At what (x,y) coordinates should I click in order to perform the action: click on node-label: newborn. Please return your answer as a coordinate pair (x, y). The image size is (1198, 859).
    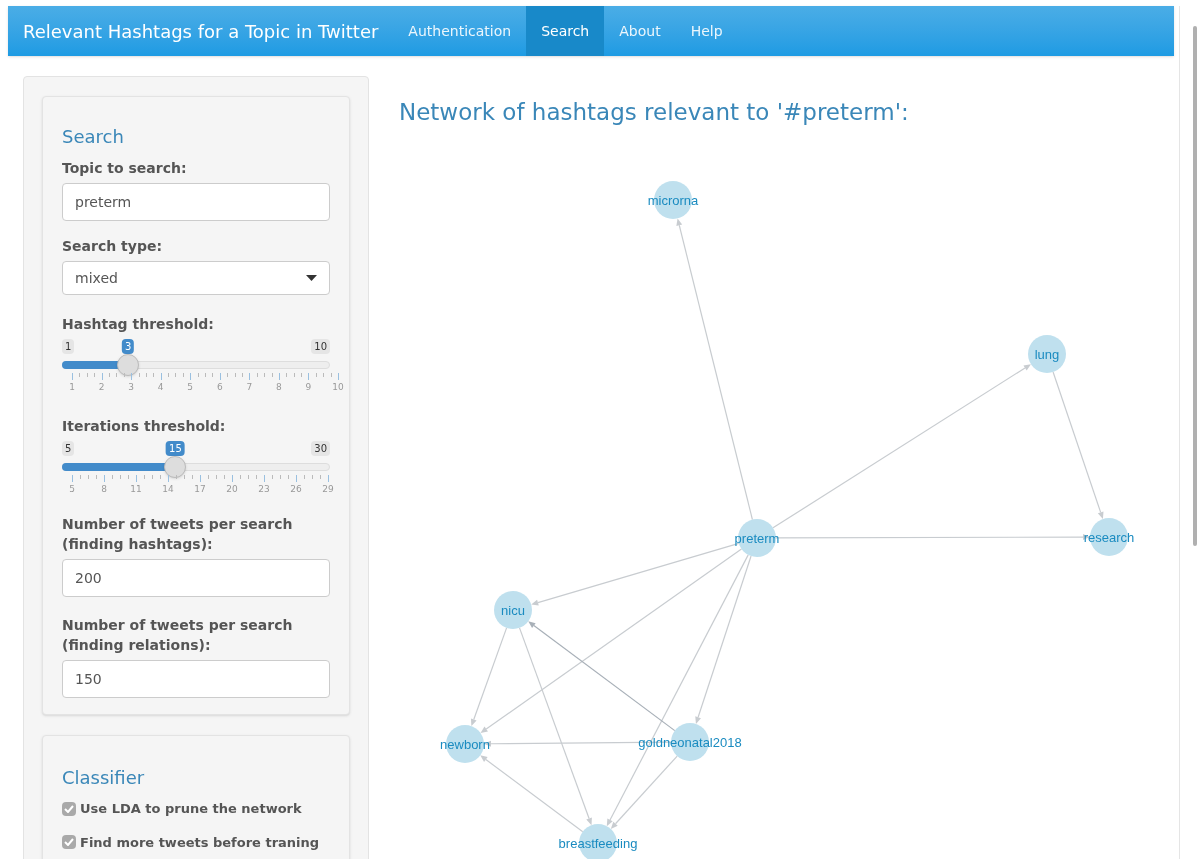
    Looking at the image, I should click on (465, 744).